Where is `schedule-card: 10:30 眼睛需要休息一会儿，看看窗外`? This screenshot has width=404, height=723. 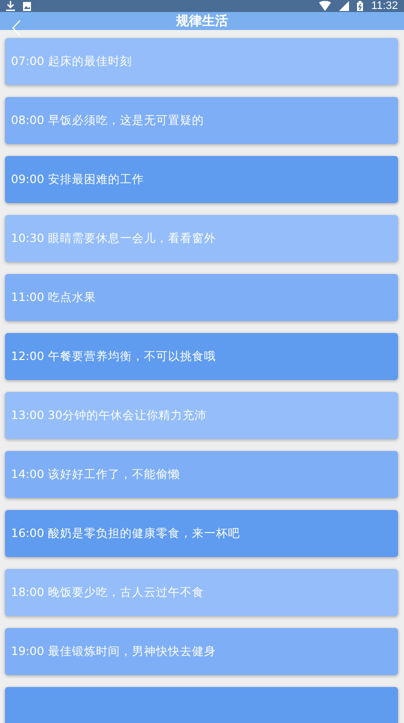
schedule-card: 10:30 眼睛需要休息一会儿，看看窗外 is located at coordinates (201, 238).